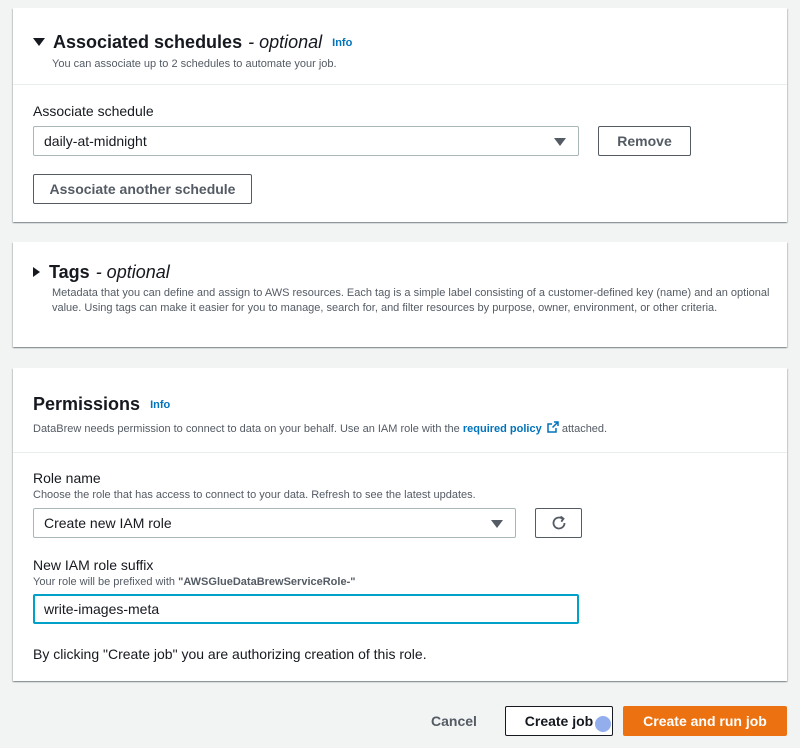  Describe the element at coordinates (69, 272) in the screenshot. I see `tags-title: Tags` at that location.